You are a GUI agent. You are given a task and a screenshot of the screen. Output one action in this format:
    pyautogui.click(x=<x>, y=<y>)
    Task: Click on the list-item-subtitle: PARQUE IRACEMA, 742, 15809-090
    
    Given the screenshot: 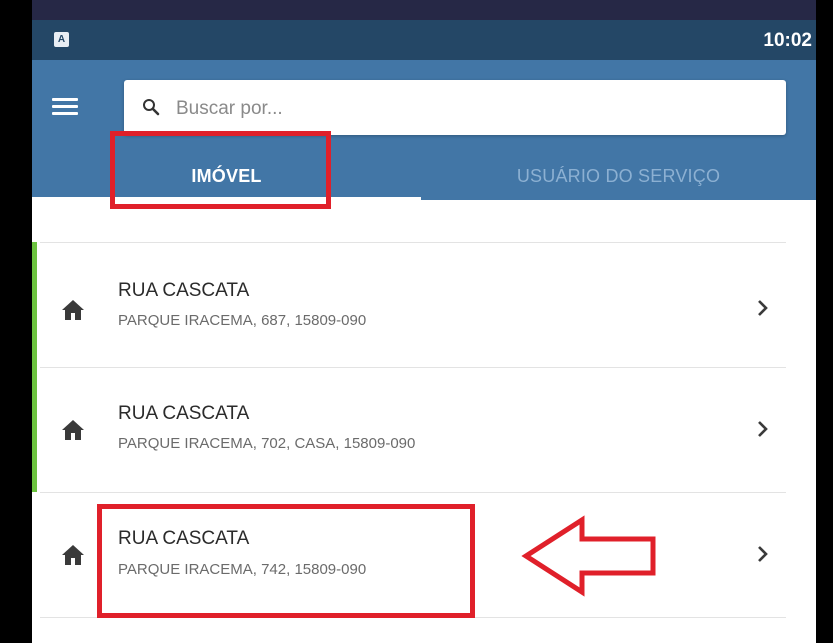 What is the action you would take?
    pyautogui.click(x=242, y=569)
    